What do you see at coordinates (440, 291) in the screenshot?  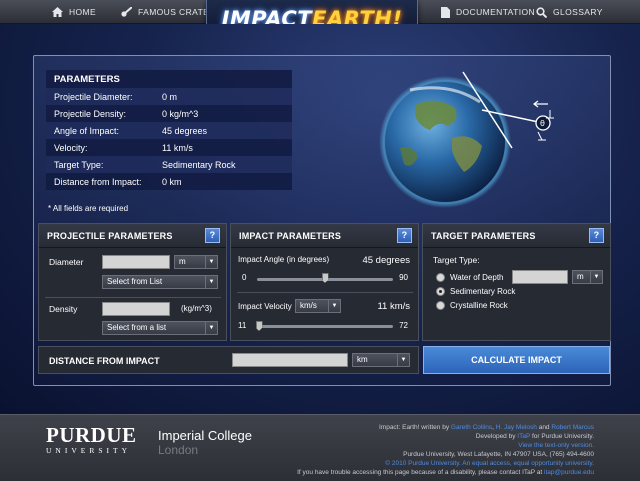 I see `sedimentary-radio` at bounding box center [440, 291].